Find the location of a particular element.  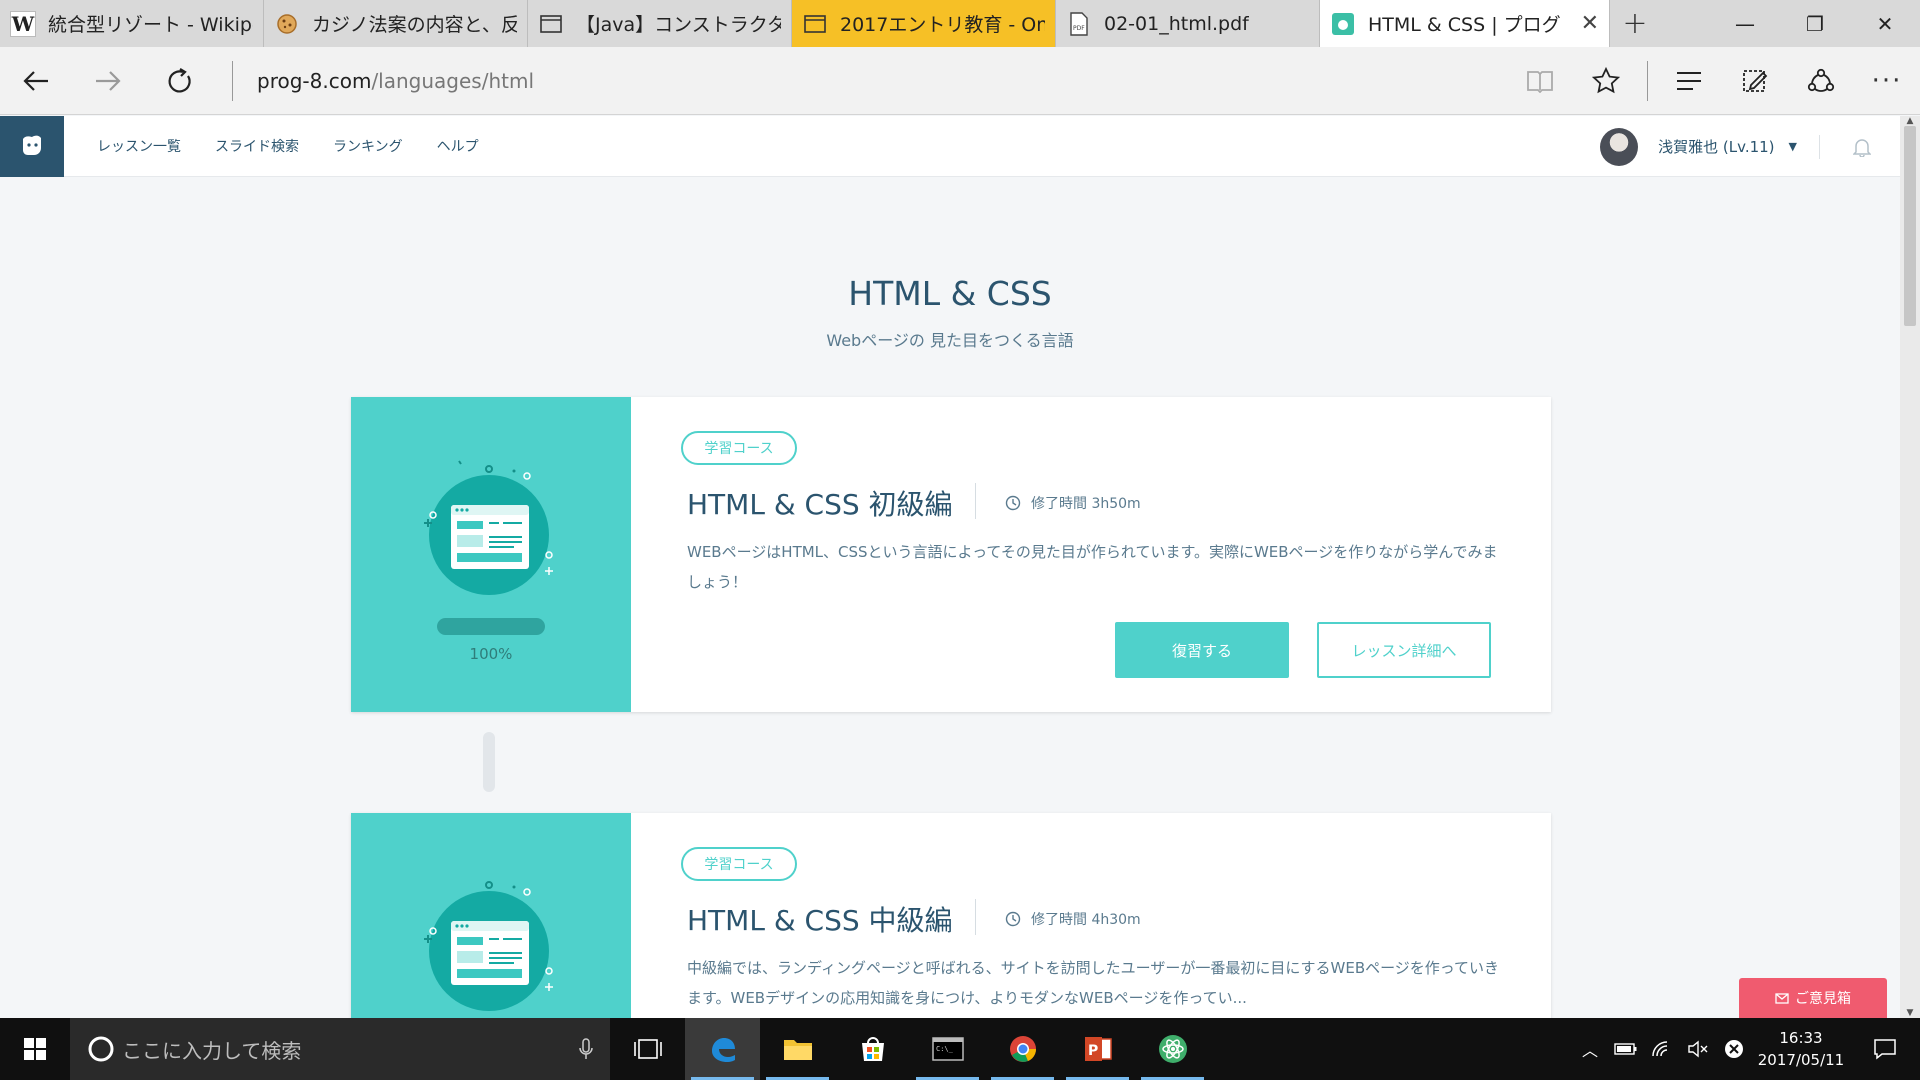

lesson-details-button: レッスン詳細へ is located at coordinates (1404, 650).